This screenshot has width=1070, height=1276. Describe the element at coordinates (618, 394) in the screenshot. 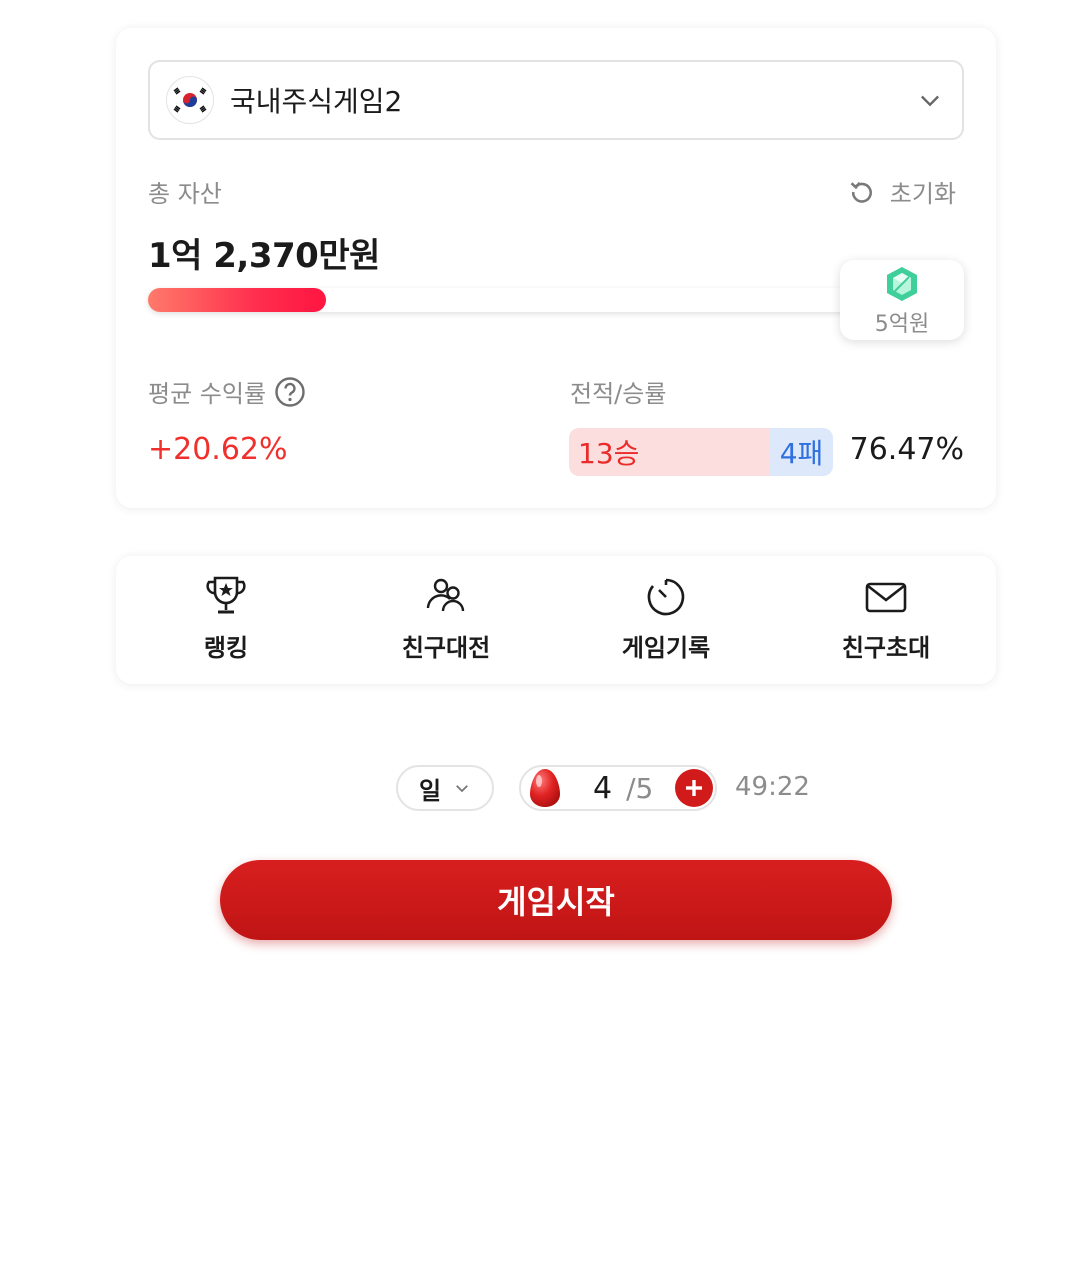

I see `record-label: 전적/승률` at that location.